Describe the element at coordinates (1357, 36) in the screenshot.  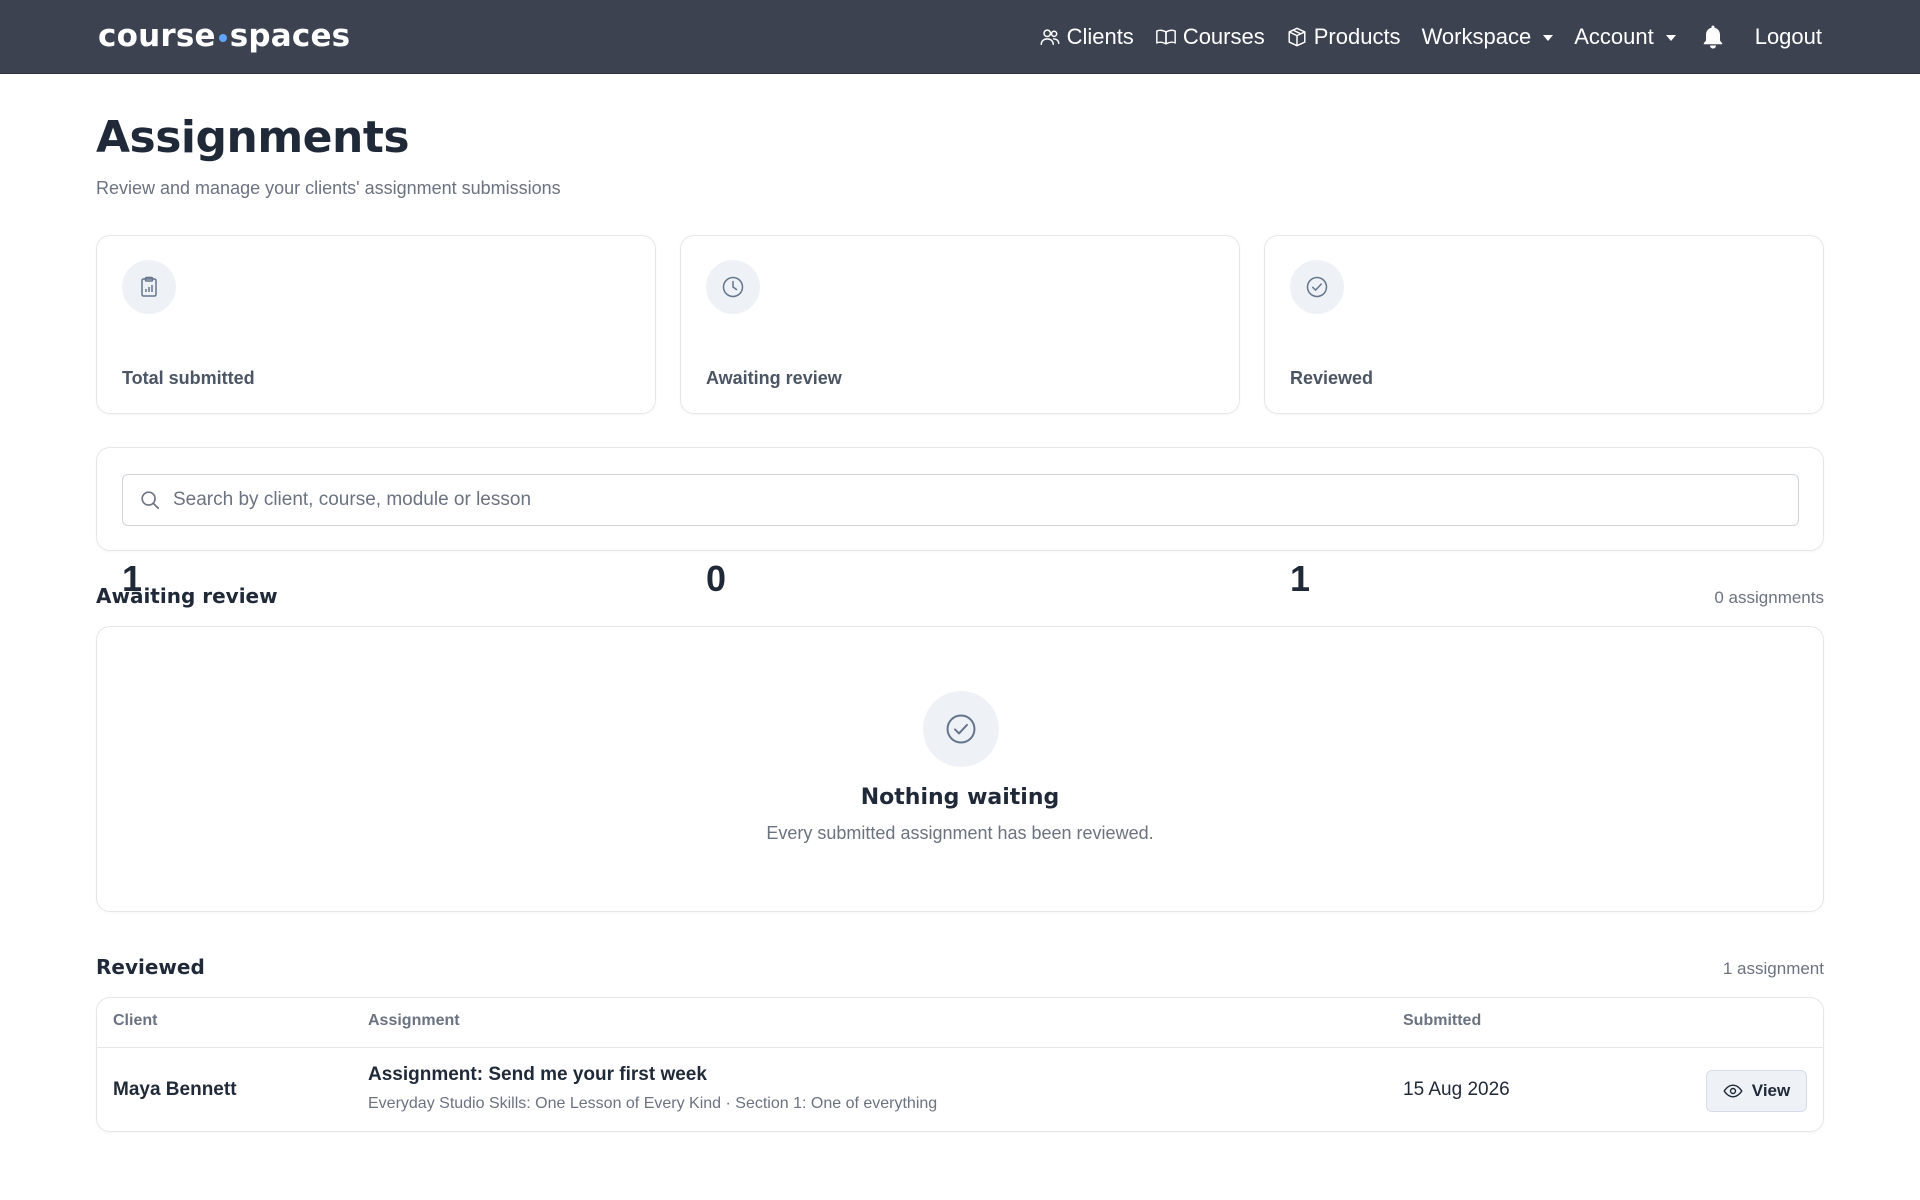
I see `nav-products-label: Products` at that location.